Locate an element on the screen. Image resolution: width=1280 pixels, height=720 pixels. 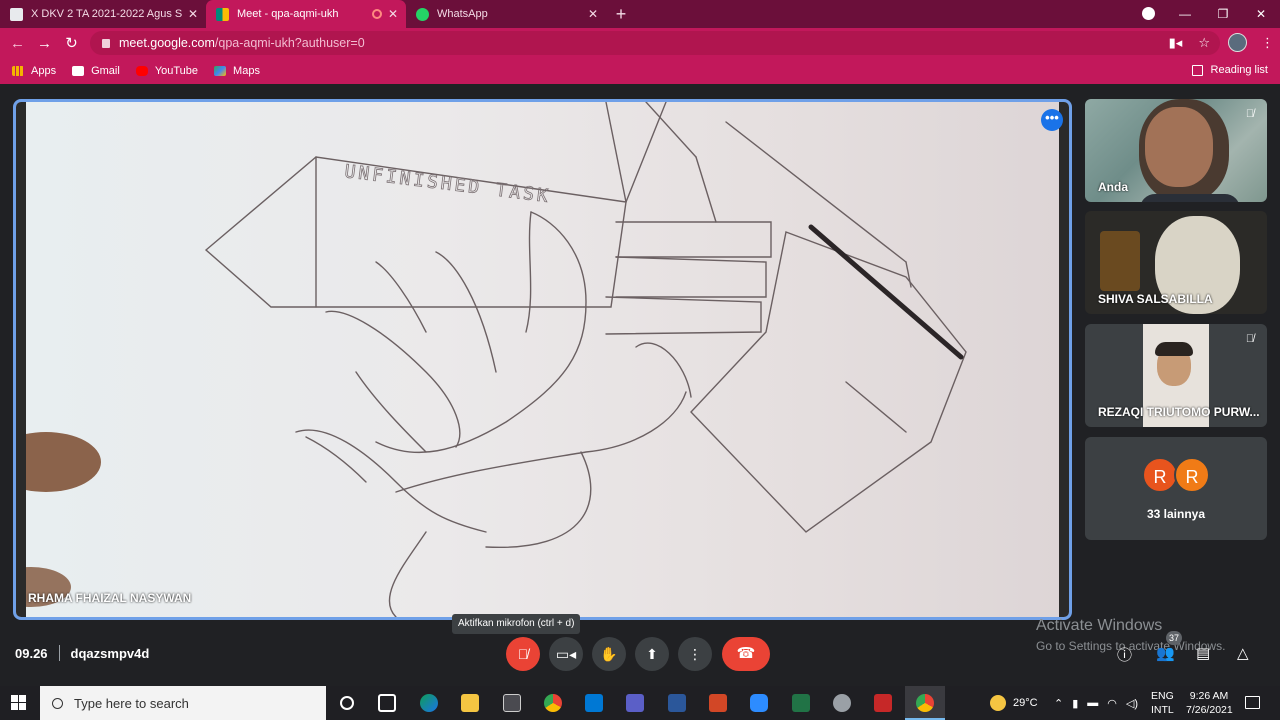
participant-tile-self: 🎙̸ Anda is located at coordinates (1176, 150).